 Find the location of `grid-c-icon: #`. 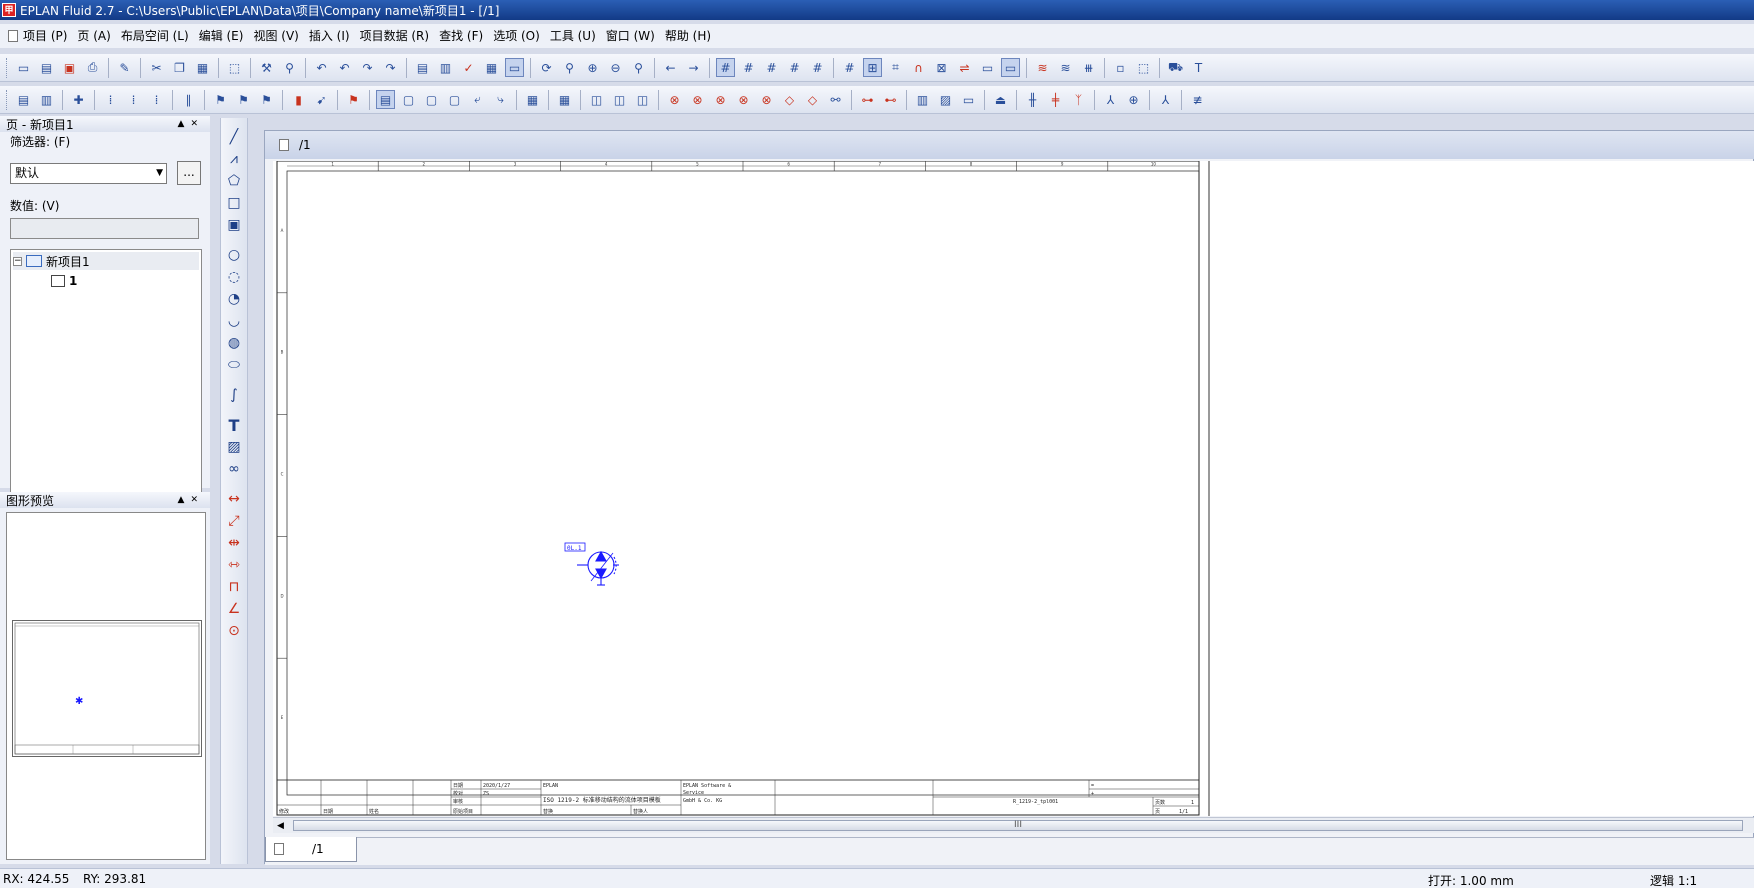

grid-c-icon: # is located at coordinates (771, 67).